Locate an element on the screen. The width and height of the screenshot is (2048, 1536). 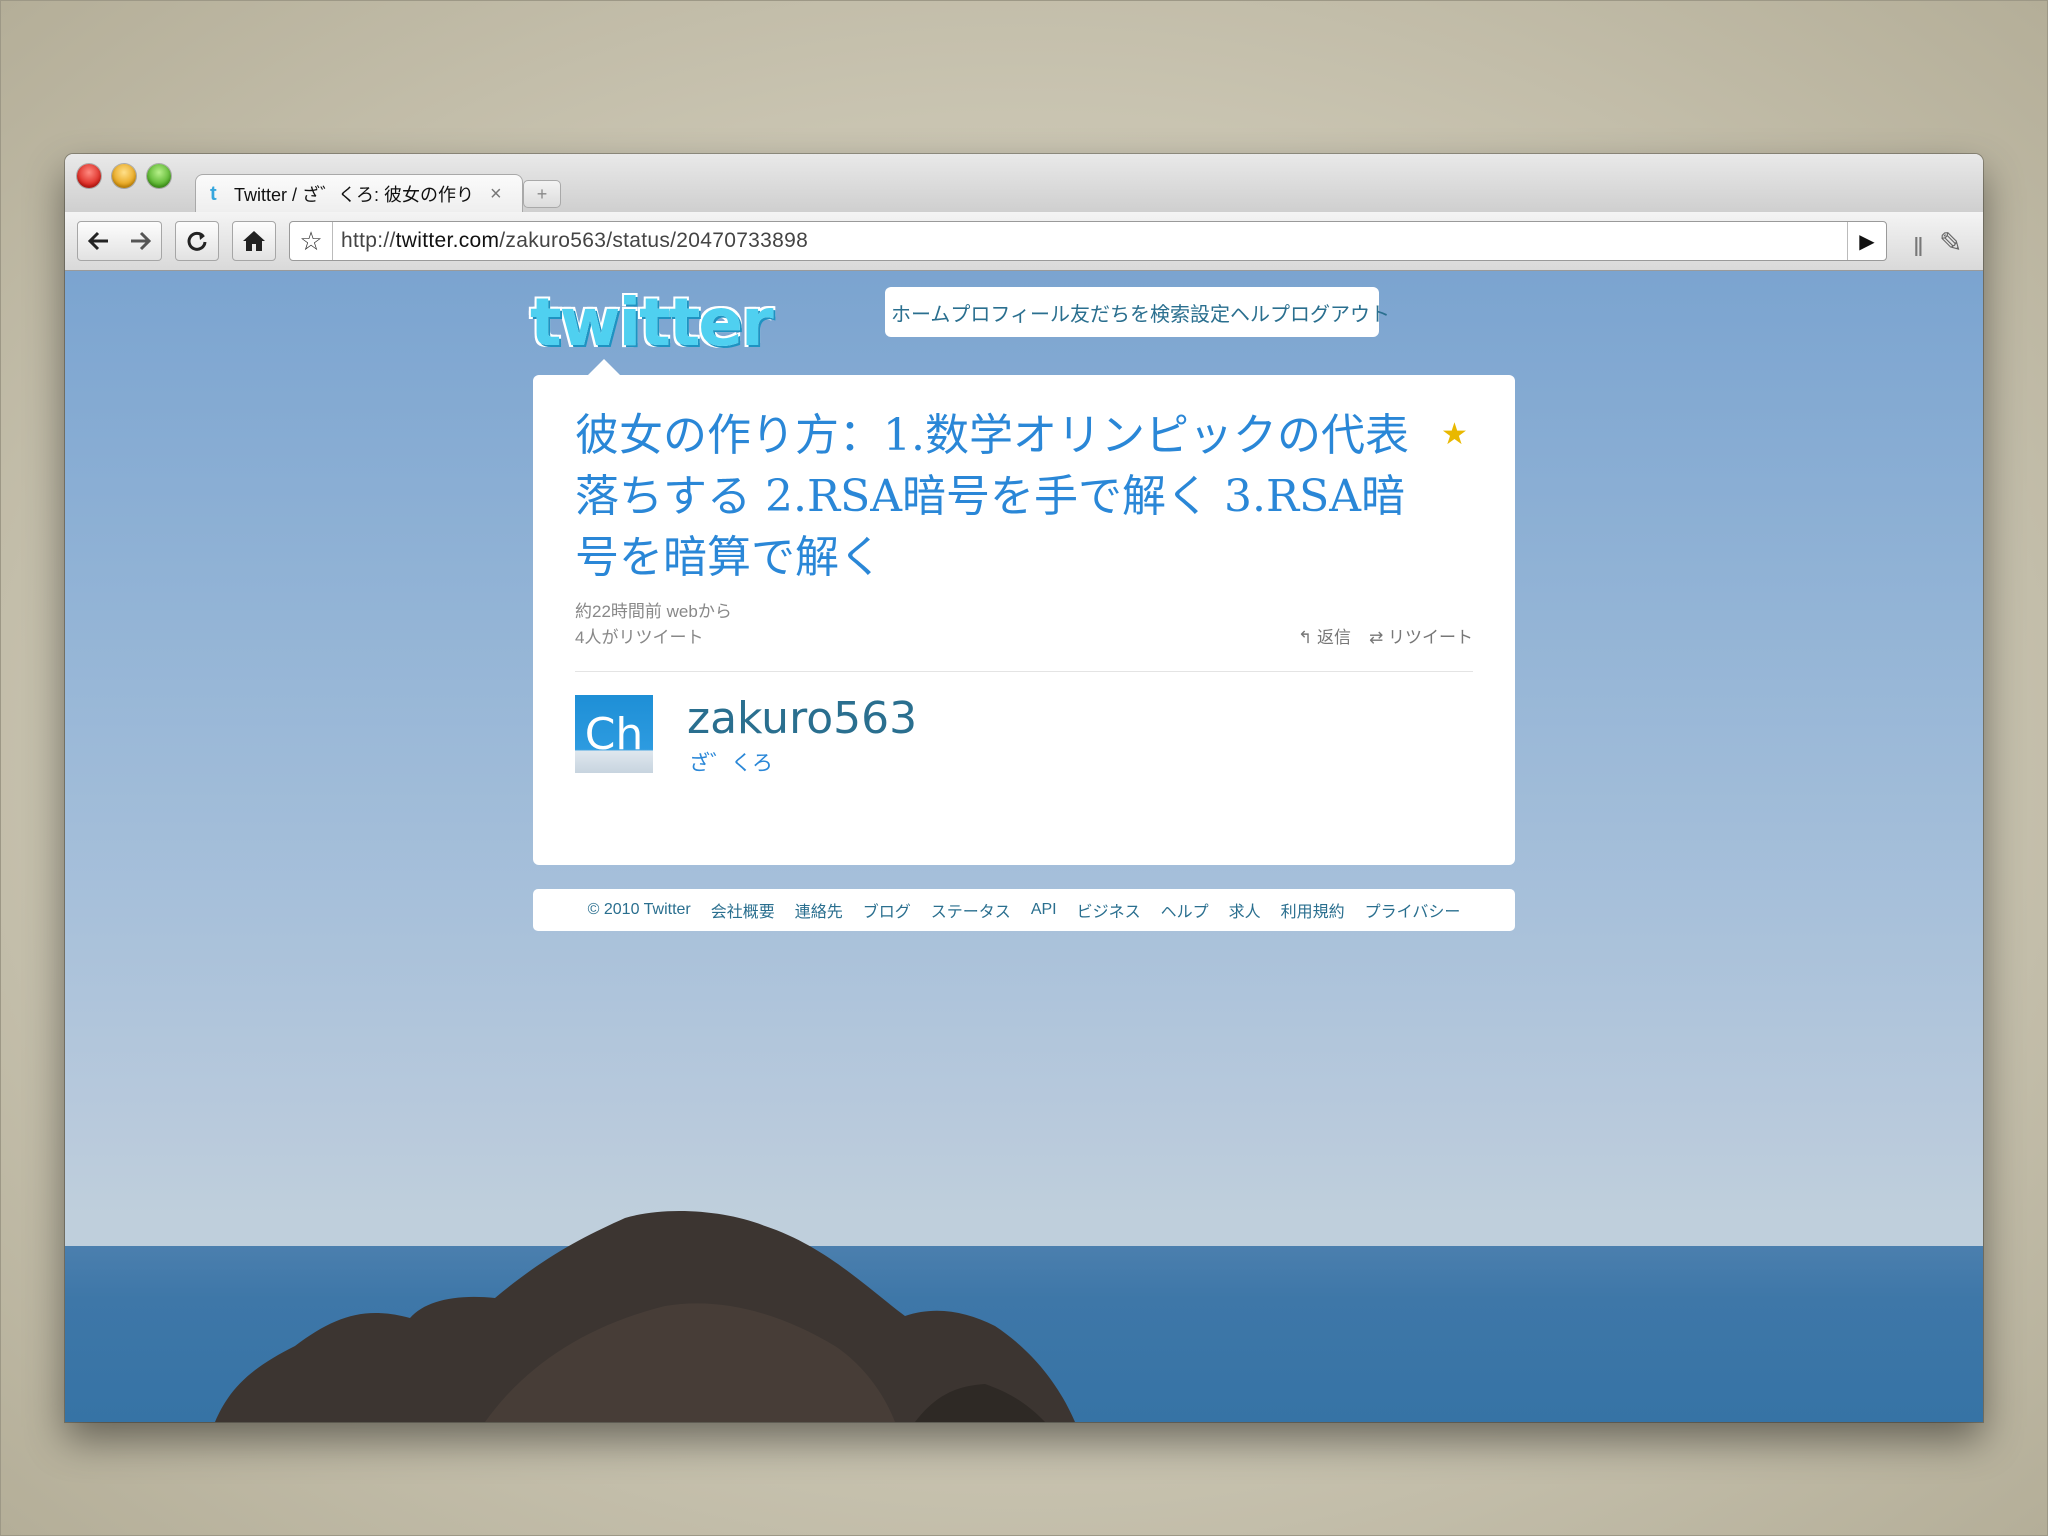
retweet-button: ⇄ リツイート is located at coordinates (1421, 635).